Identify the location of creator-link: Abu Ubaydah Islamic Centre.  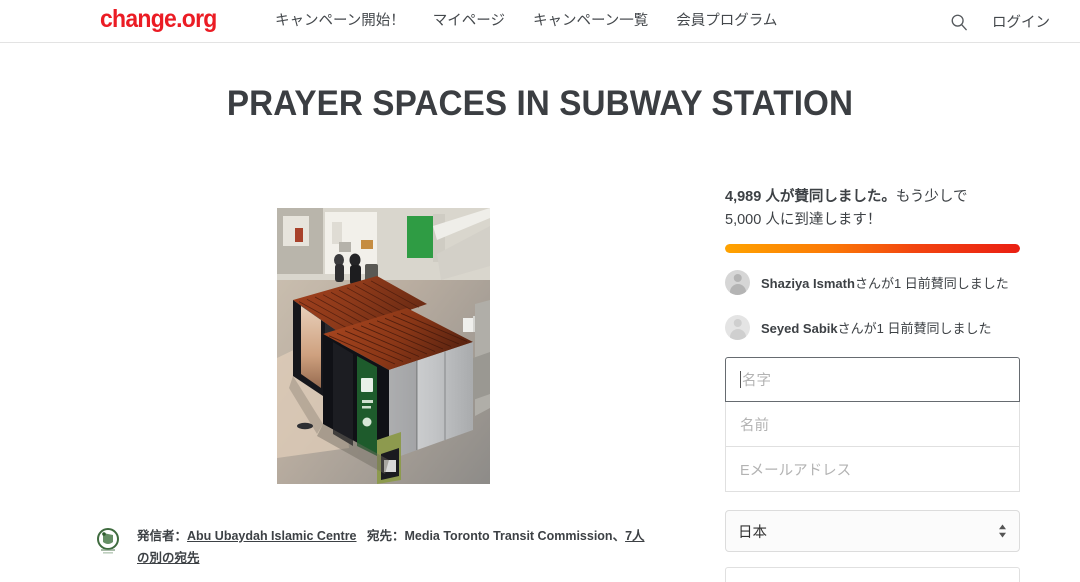
(272, 536).